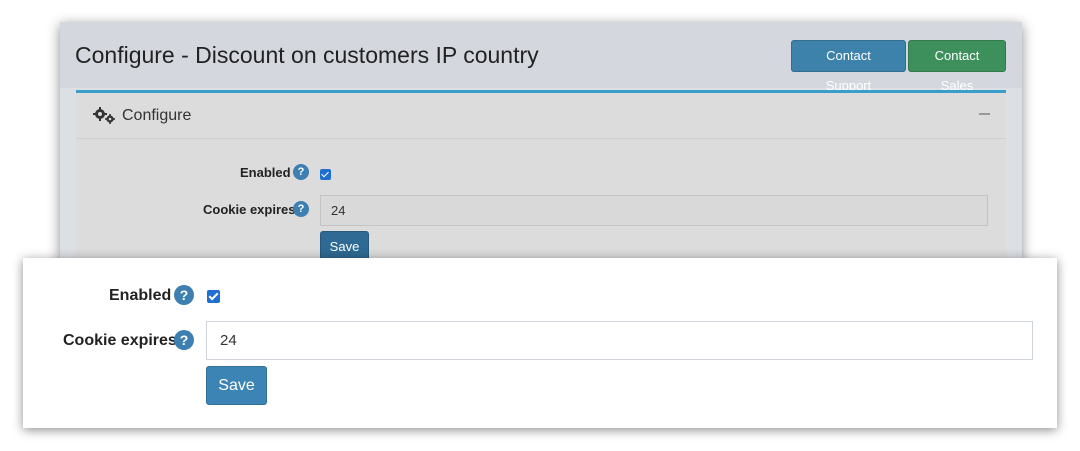 The height and width of the screenshot is (451, 1080). What do you see at coordinates (104, 115) in the screenshot?
I see `cogs-icon` at bounding box center [104, 115].